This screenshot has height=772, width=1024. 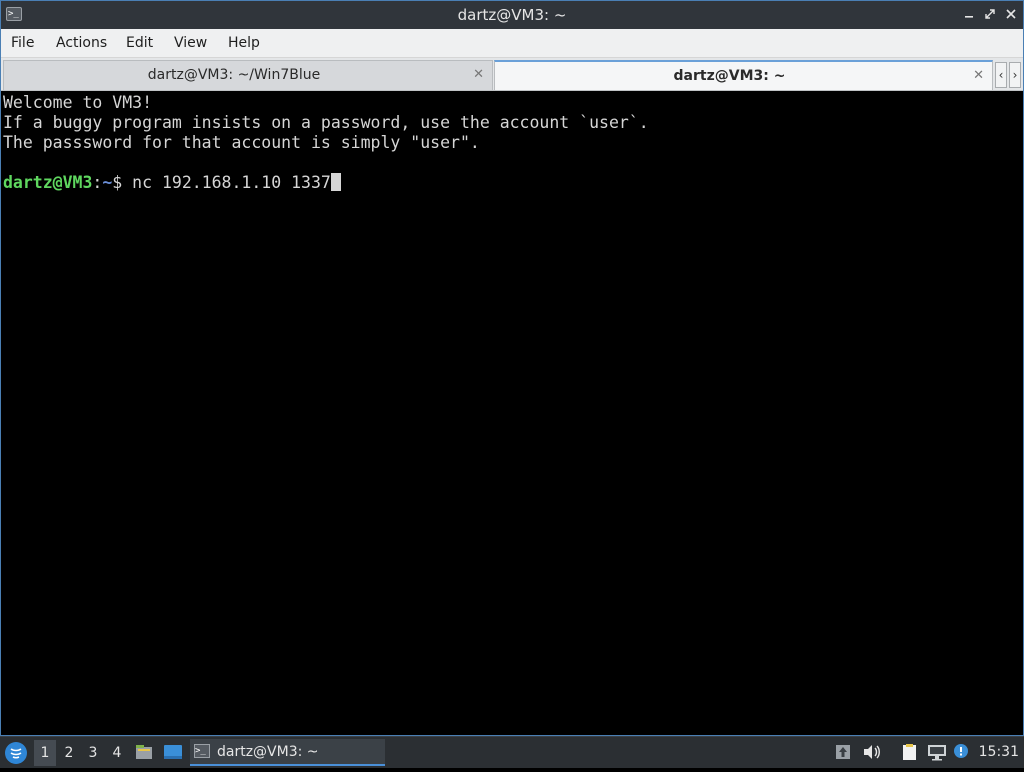 I want to click on tray-volume, so click(x=872, y=752).